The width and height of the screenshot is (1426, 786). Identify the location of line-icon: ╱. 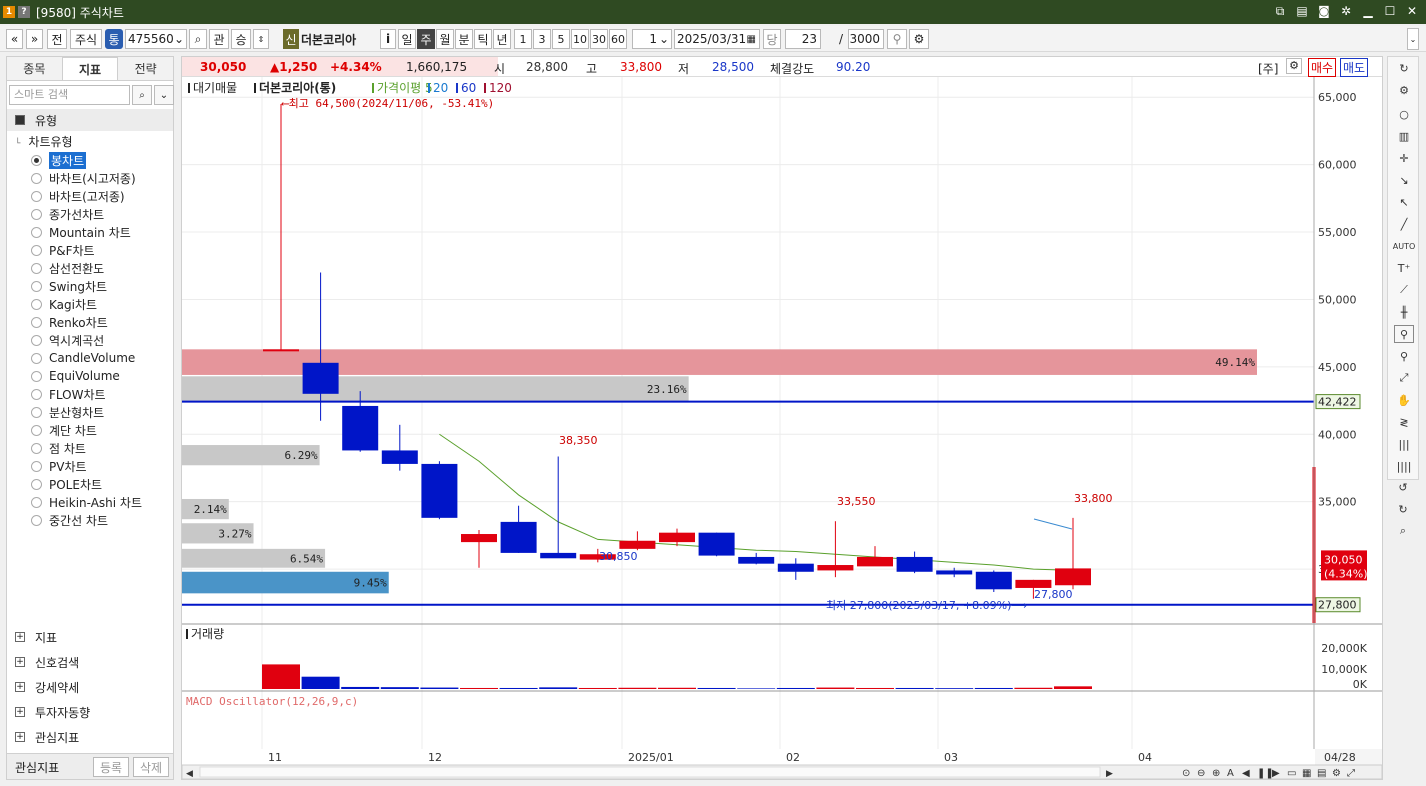
(1404, 224).